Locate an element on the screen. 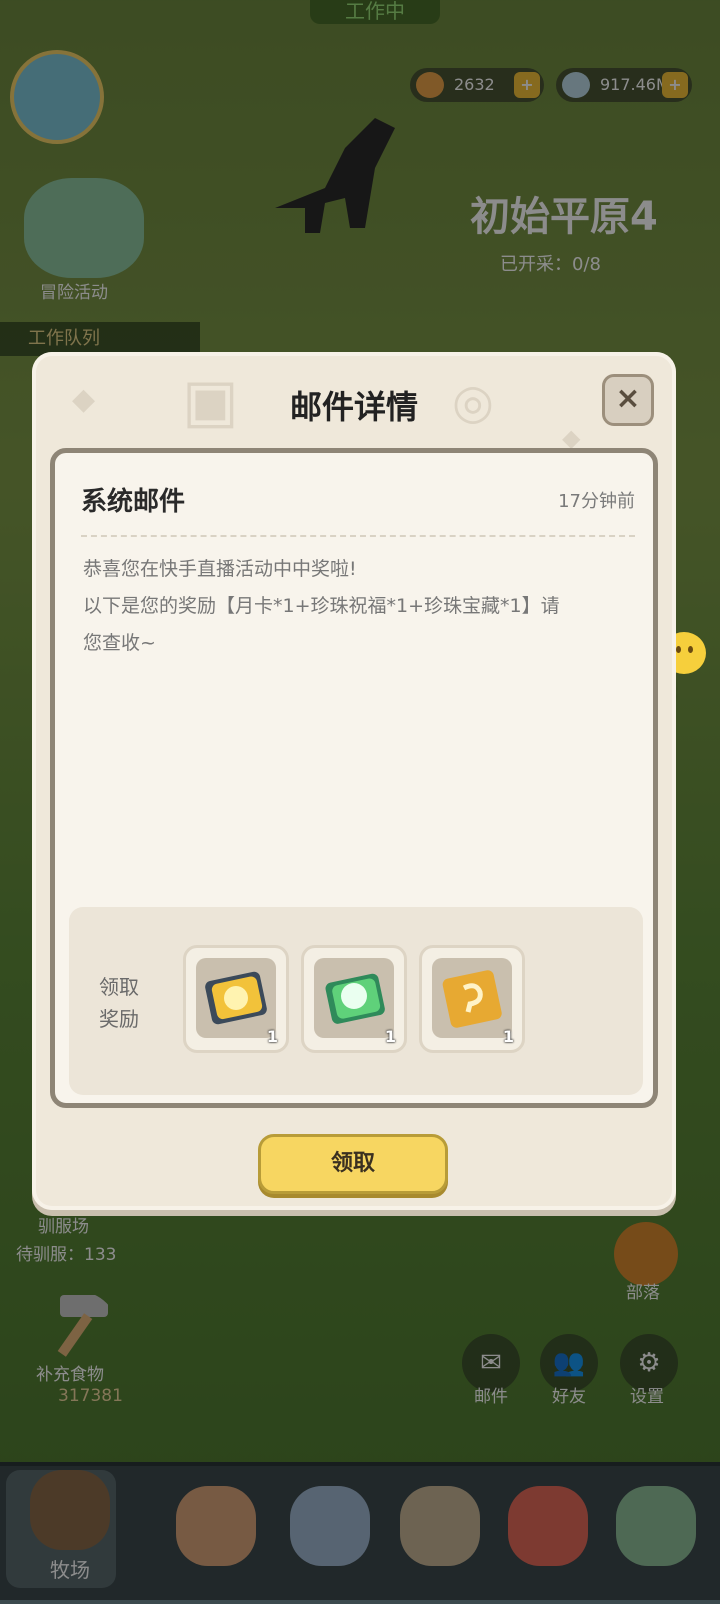 The width and height of the screenshot is (720, 1604). mail-body-line: 恭喜您在快手直播活动中中奖啦! is located at coordinates (220, 569).